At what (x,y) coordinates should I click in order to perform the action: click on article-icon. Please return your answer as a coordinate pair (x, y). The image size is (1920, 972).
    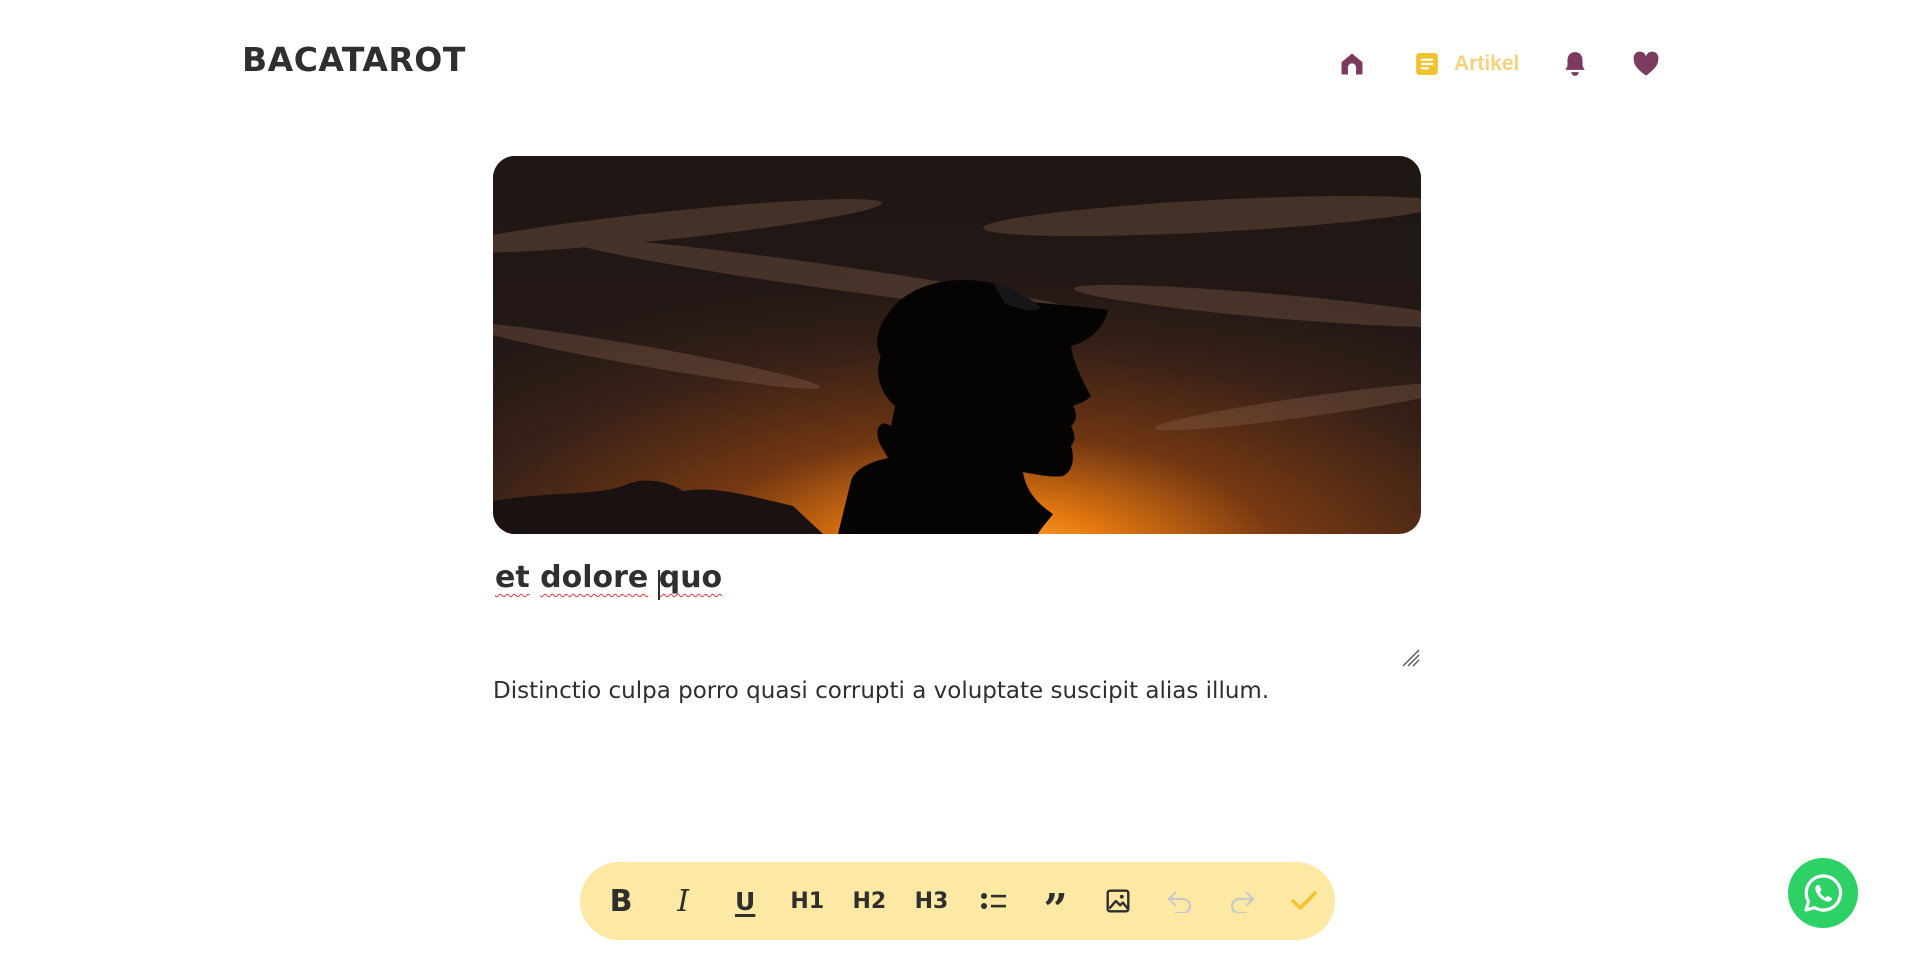
    Looking at the image, I should click on (1427, 64).